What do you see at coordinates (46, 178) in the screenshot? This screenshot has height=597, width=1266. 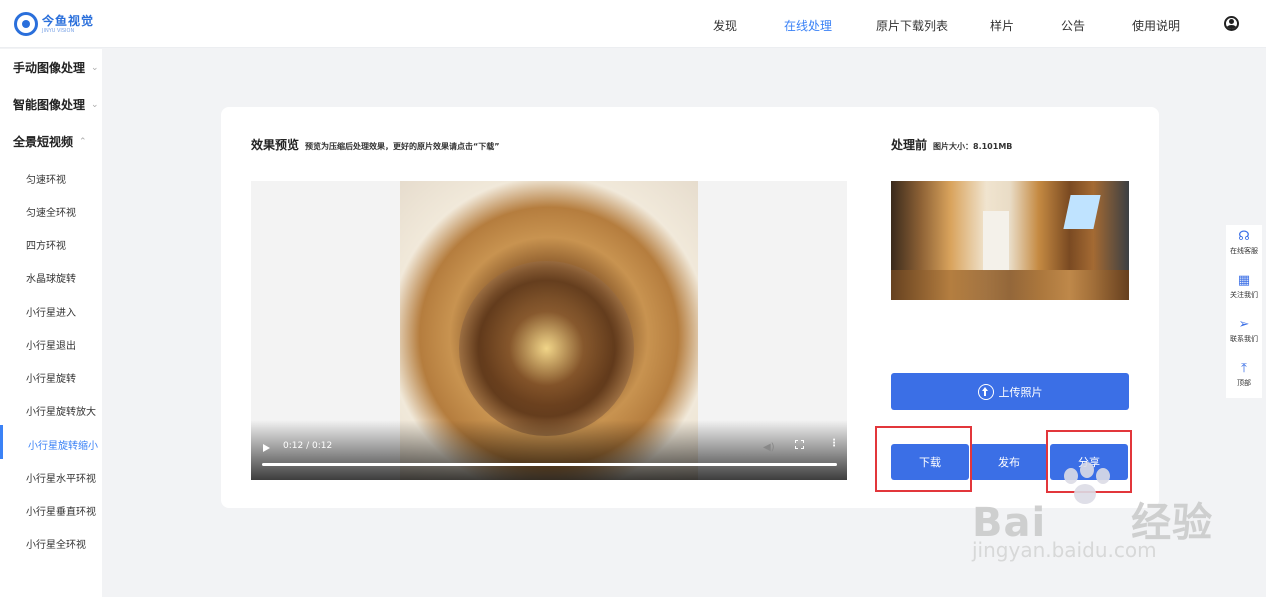 I see `sidebar-item: 匀速环视` at bounding box center [46, 178].